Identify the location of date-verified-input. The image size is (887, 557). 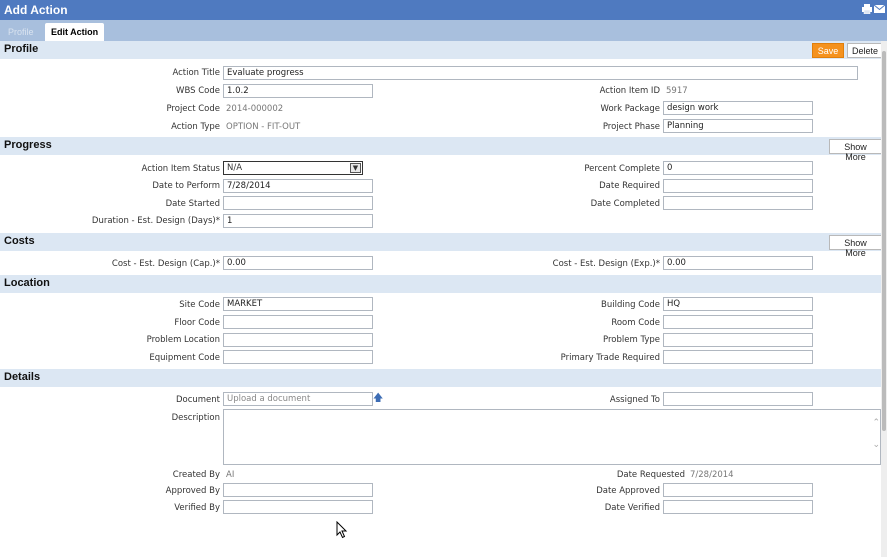
(738, 507).